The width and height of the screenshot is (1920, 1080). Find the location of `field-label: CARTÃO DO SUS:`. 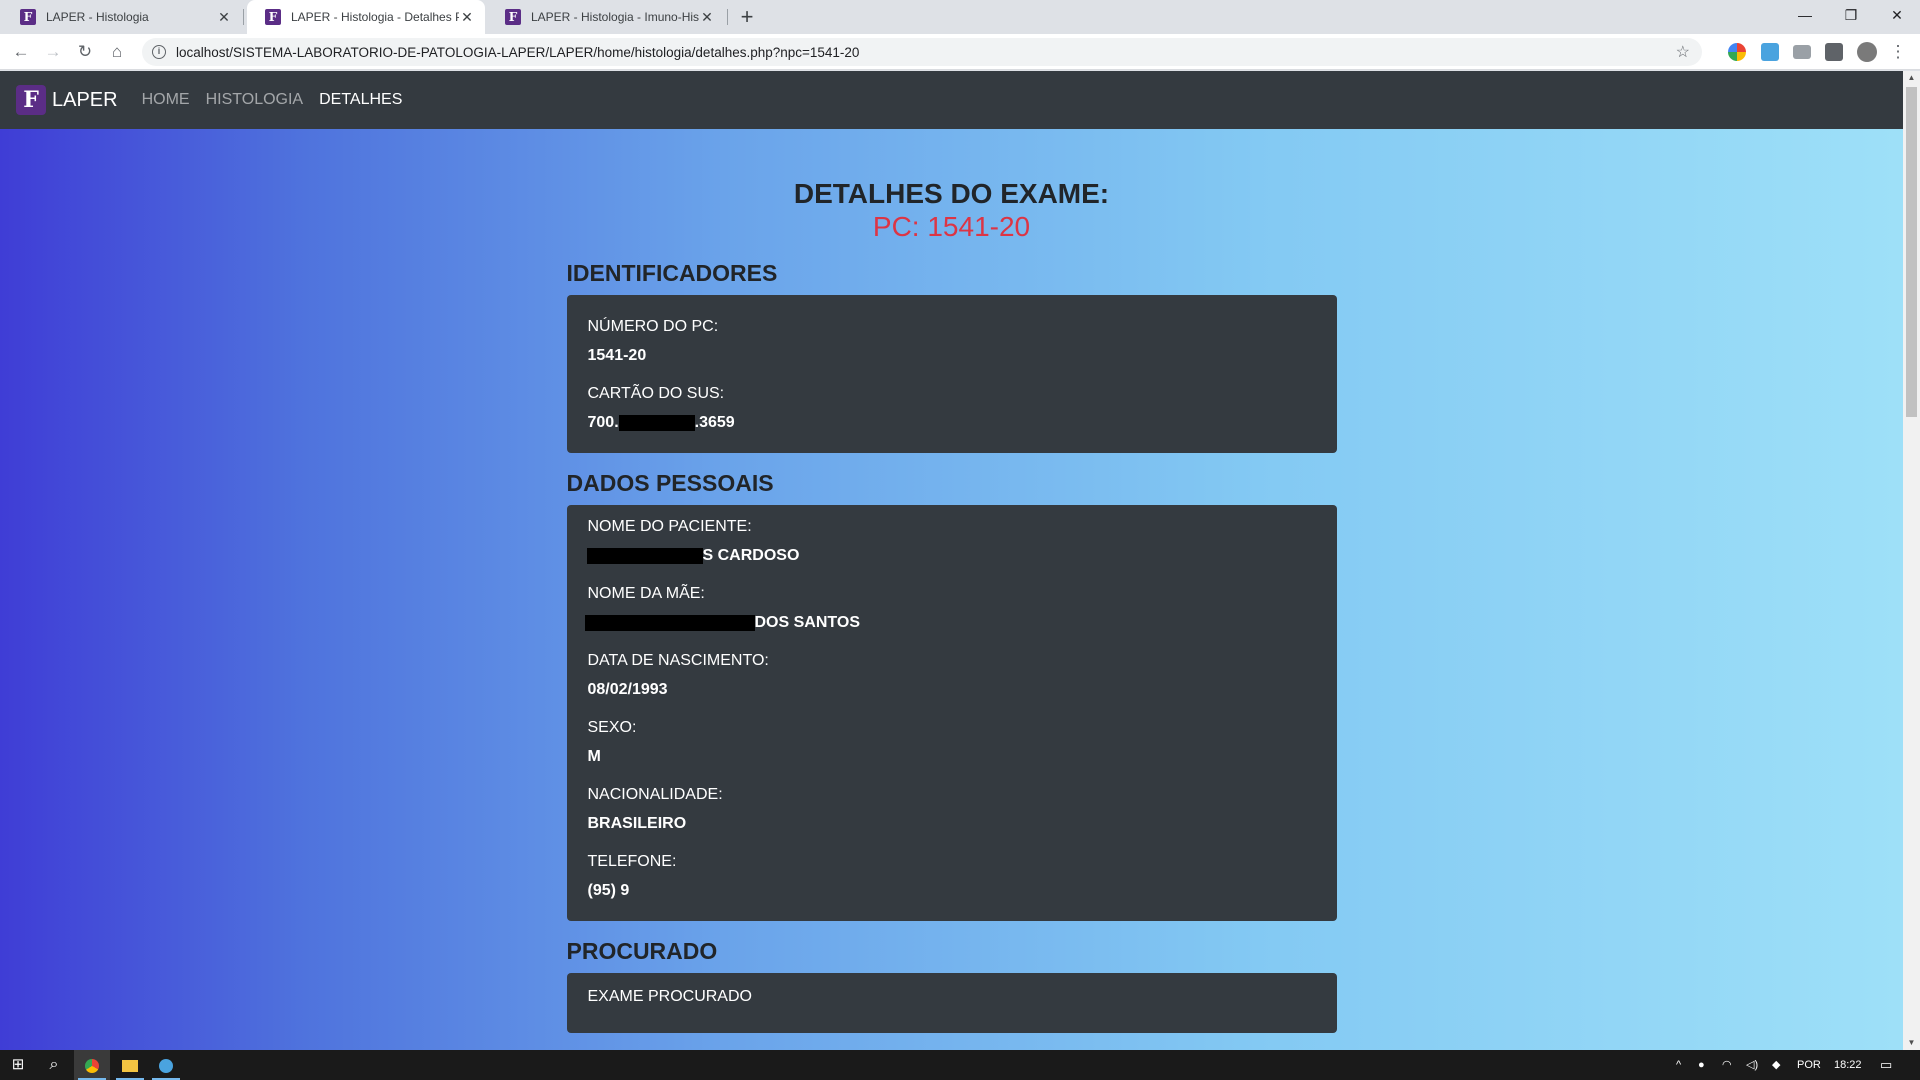

field-label: CARTÃO DO SUS: is located at coordinates (656, 393).